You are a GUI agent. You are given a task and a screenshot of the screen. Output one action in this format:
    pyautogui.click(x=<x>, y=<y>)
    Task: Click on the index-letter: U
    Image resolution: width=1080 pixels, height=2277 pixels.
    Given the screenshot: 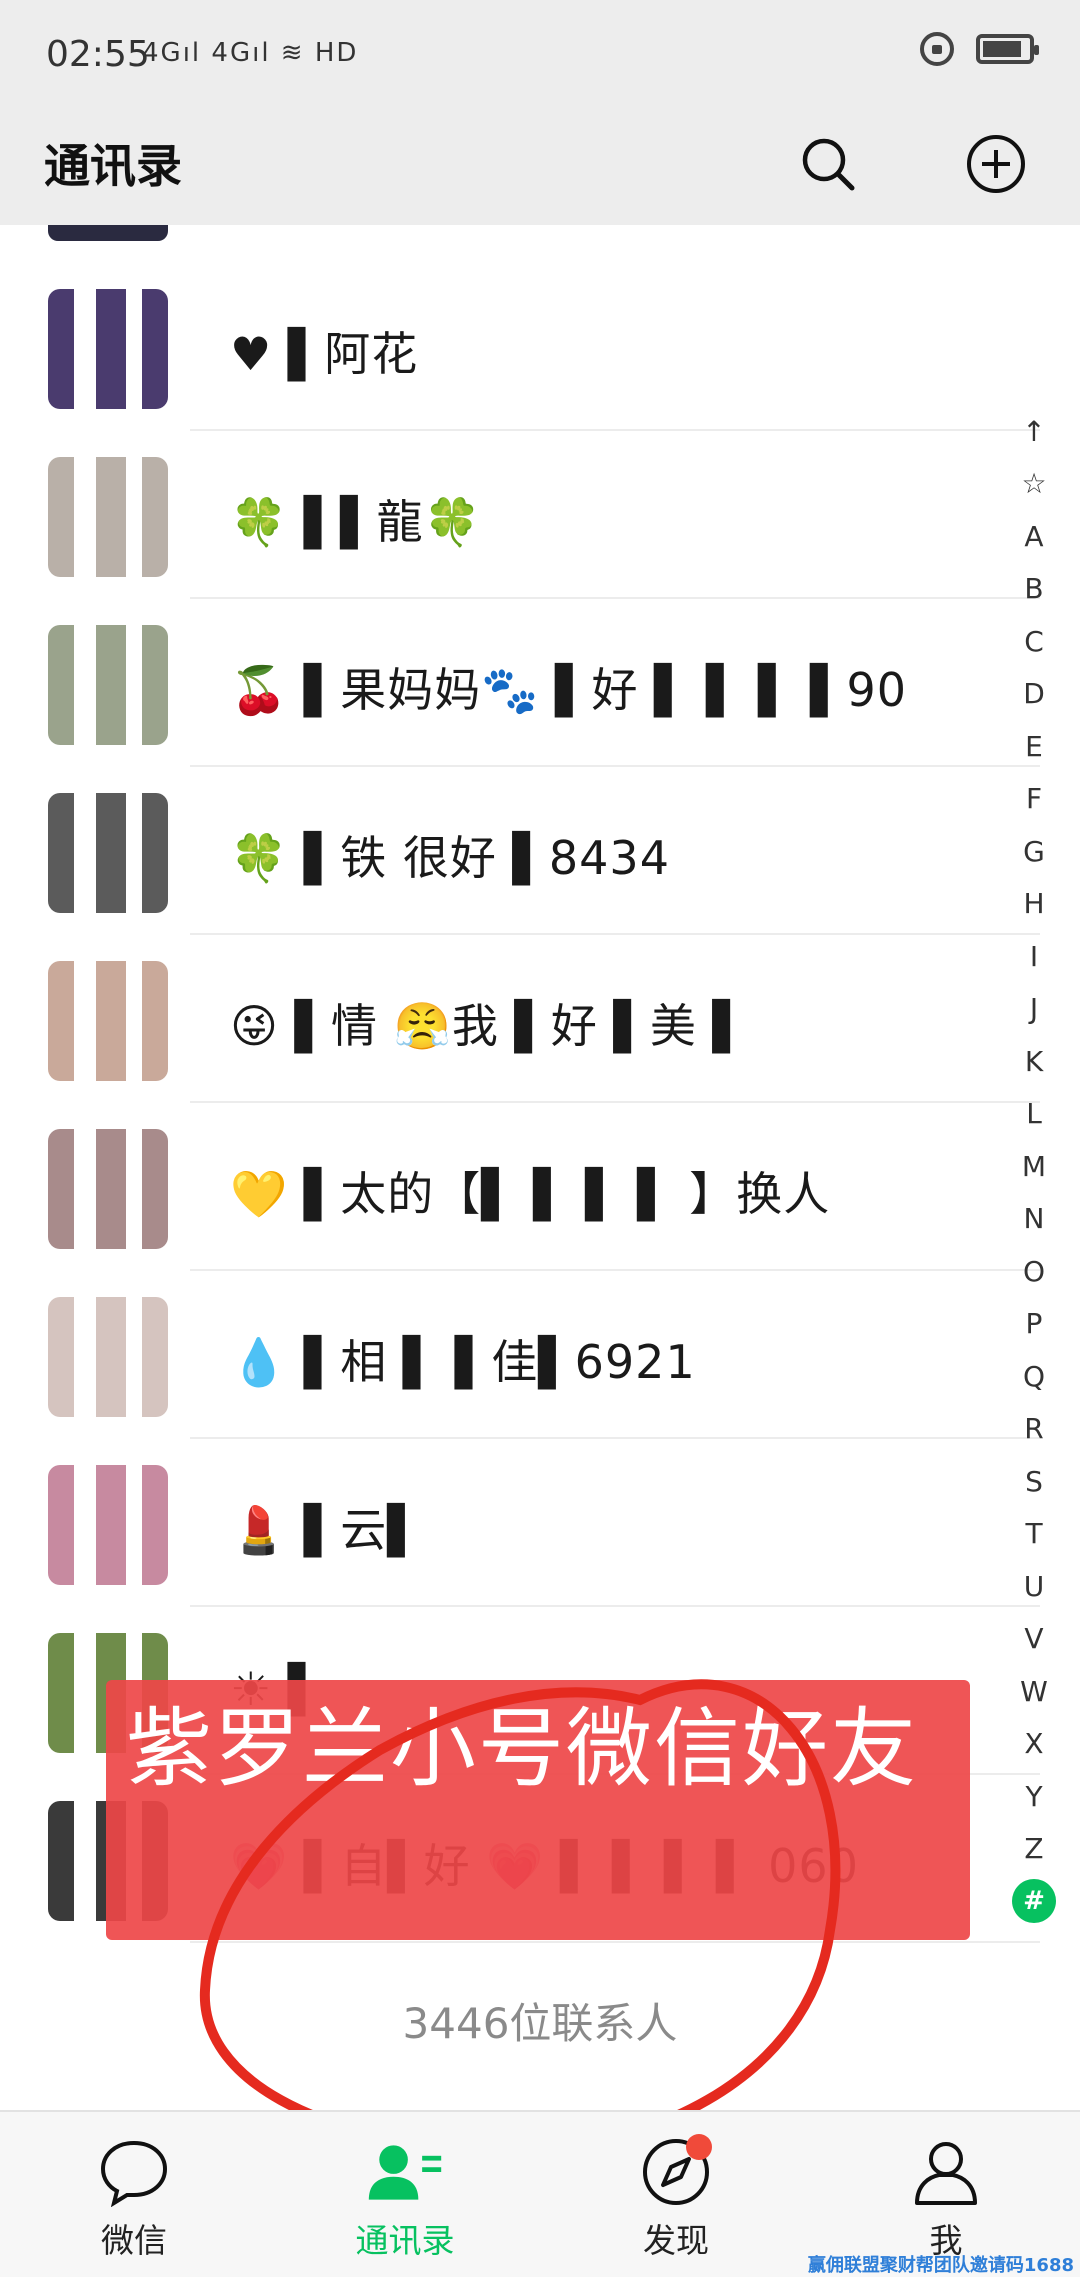 What is the action you would take?
    pyautogui.click(x=1034, y=1586)
    